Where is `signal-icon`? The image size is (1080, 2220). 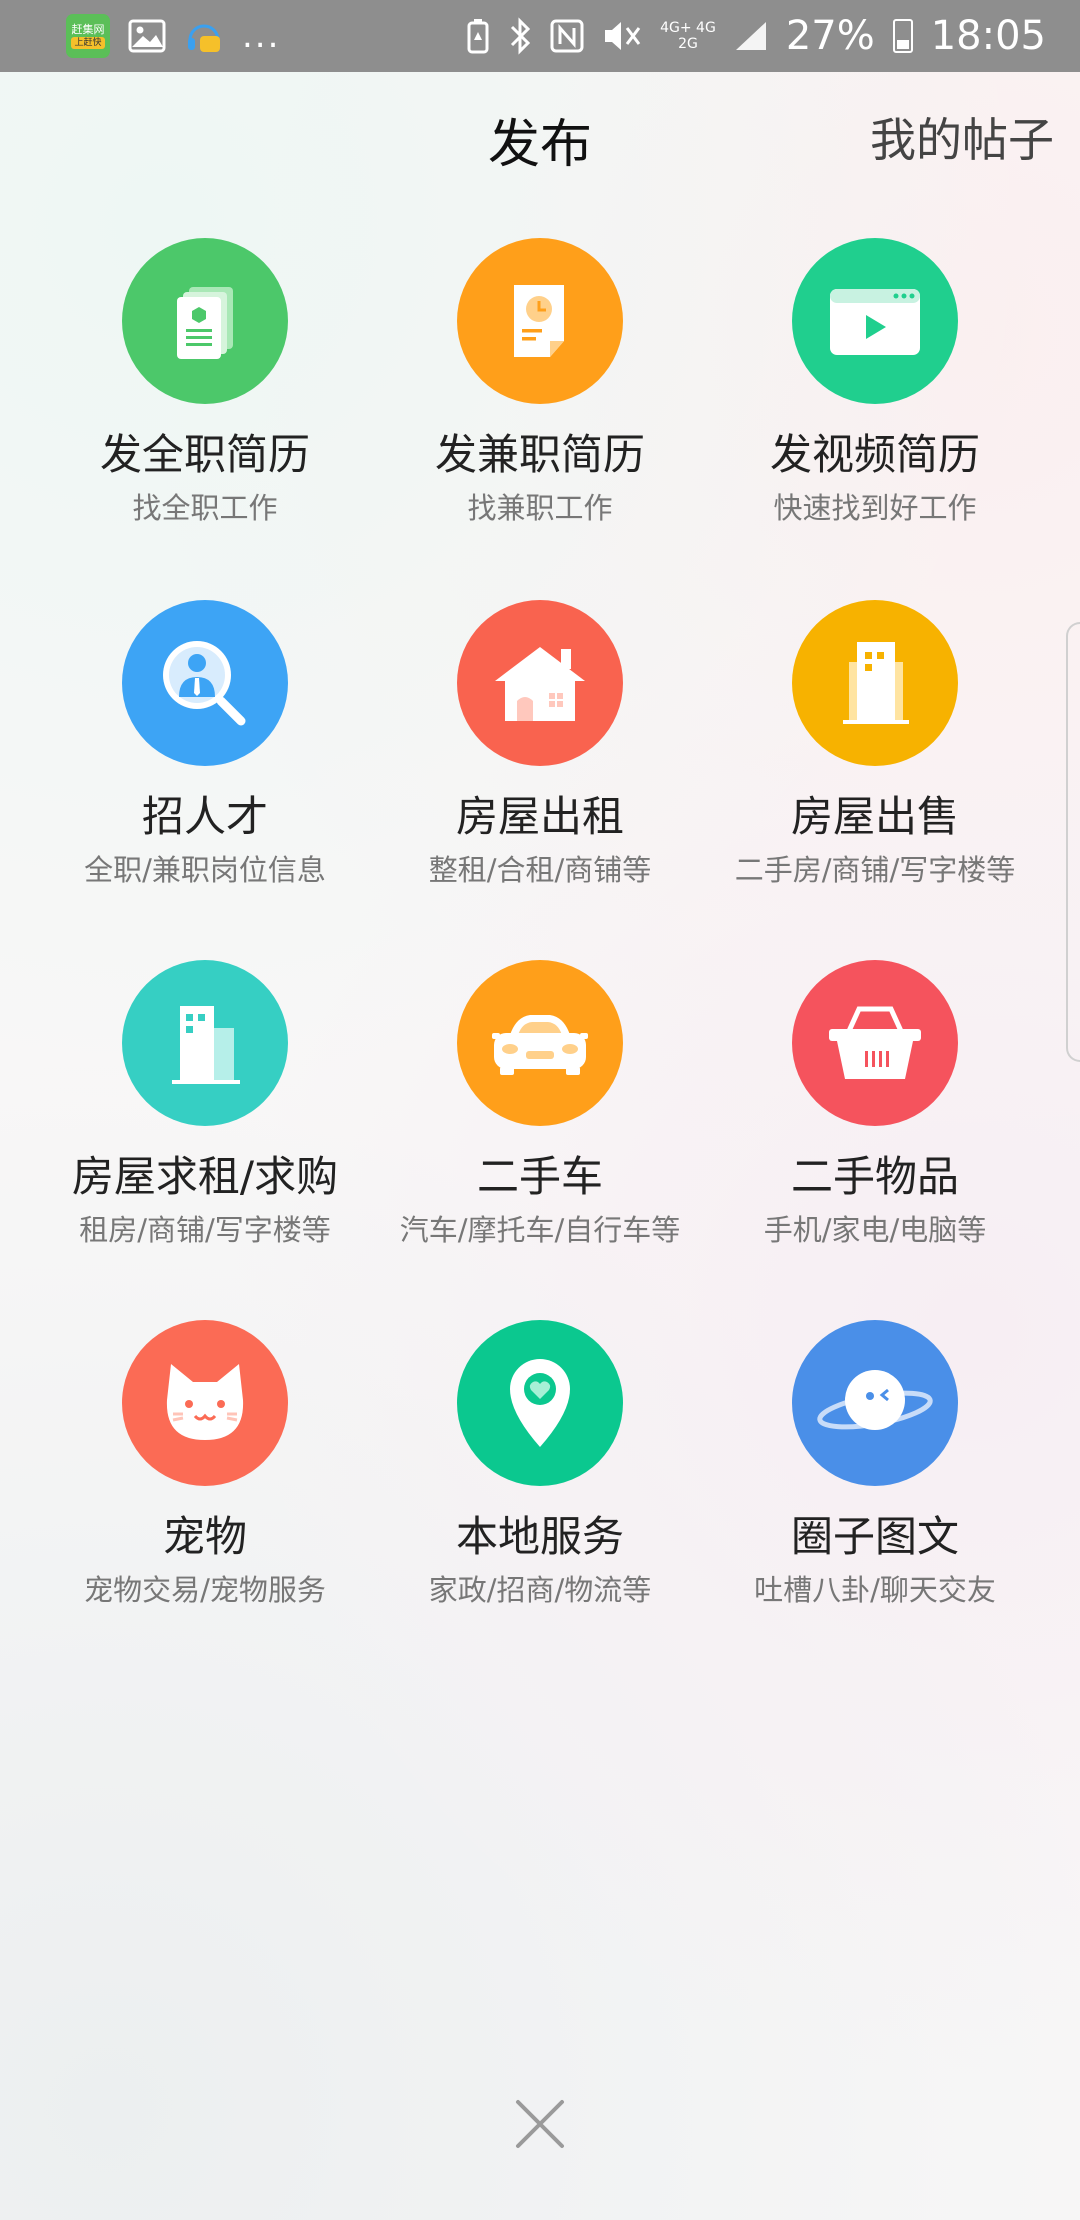 signal-icon is located at coordinates (750, 36).